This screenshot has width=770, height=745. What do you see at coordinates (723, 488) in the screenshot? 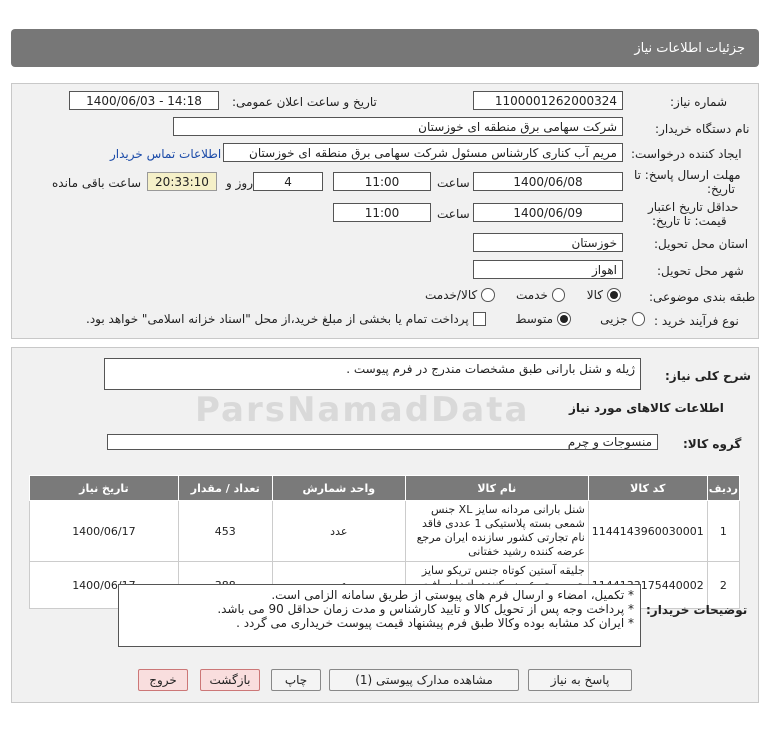
I see `col-row: ردیف` at bounding box center [723, 488].